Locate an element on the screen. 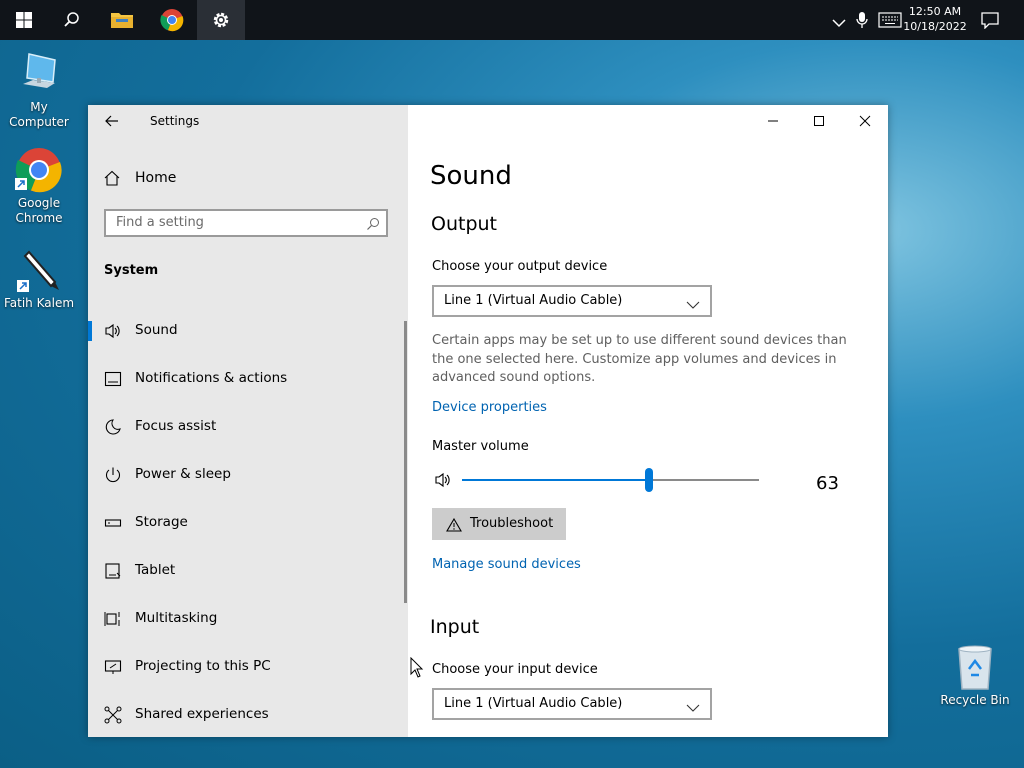 This screenshot has width=1024, height=768. sidebar-item-tablet: Tablet is located at coordinates (247, 570).